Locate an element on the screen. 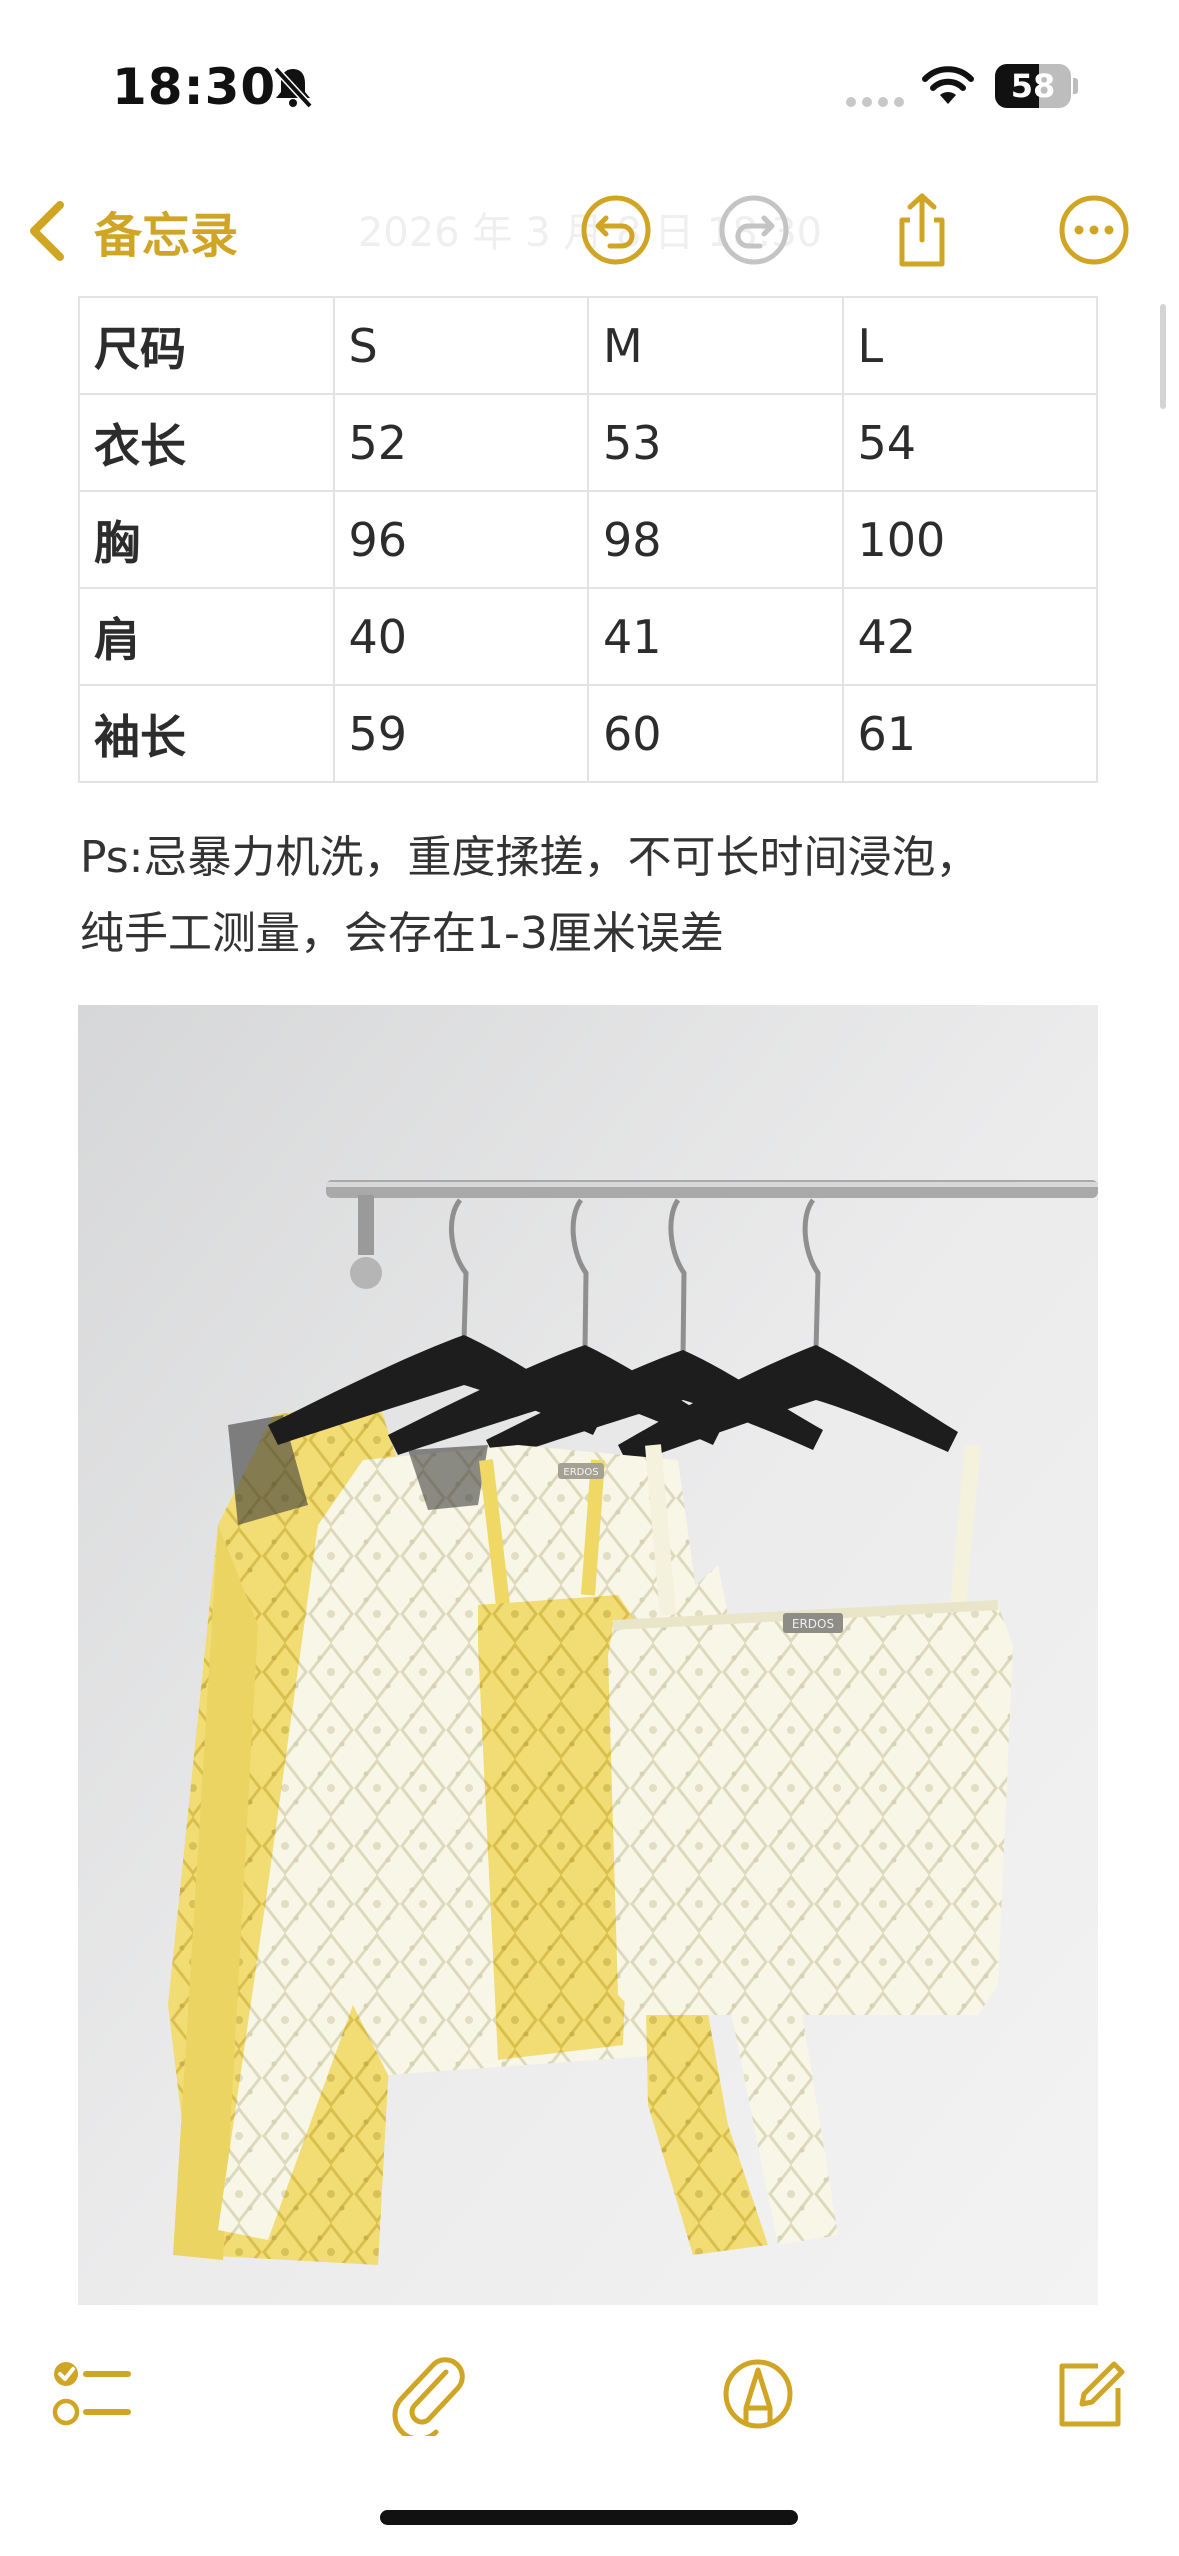 The height and width of the screenshot is (2556, 1179). table-cell: 53 is located at coordinates (715, 442).